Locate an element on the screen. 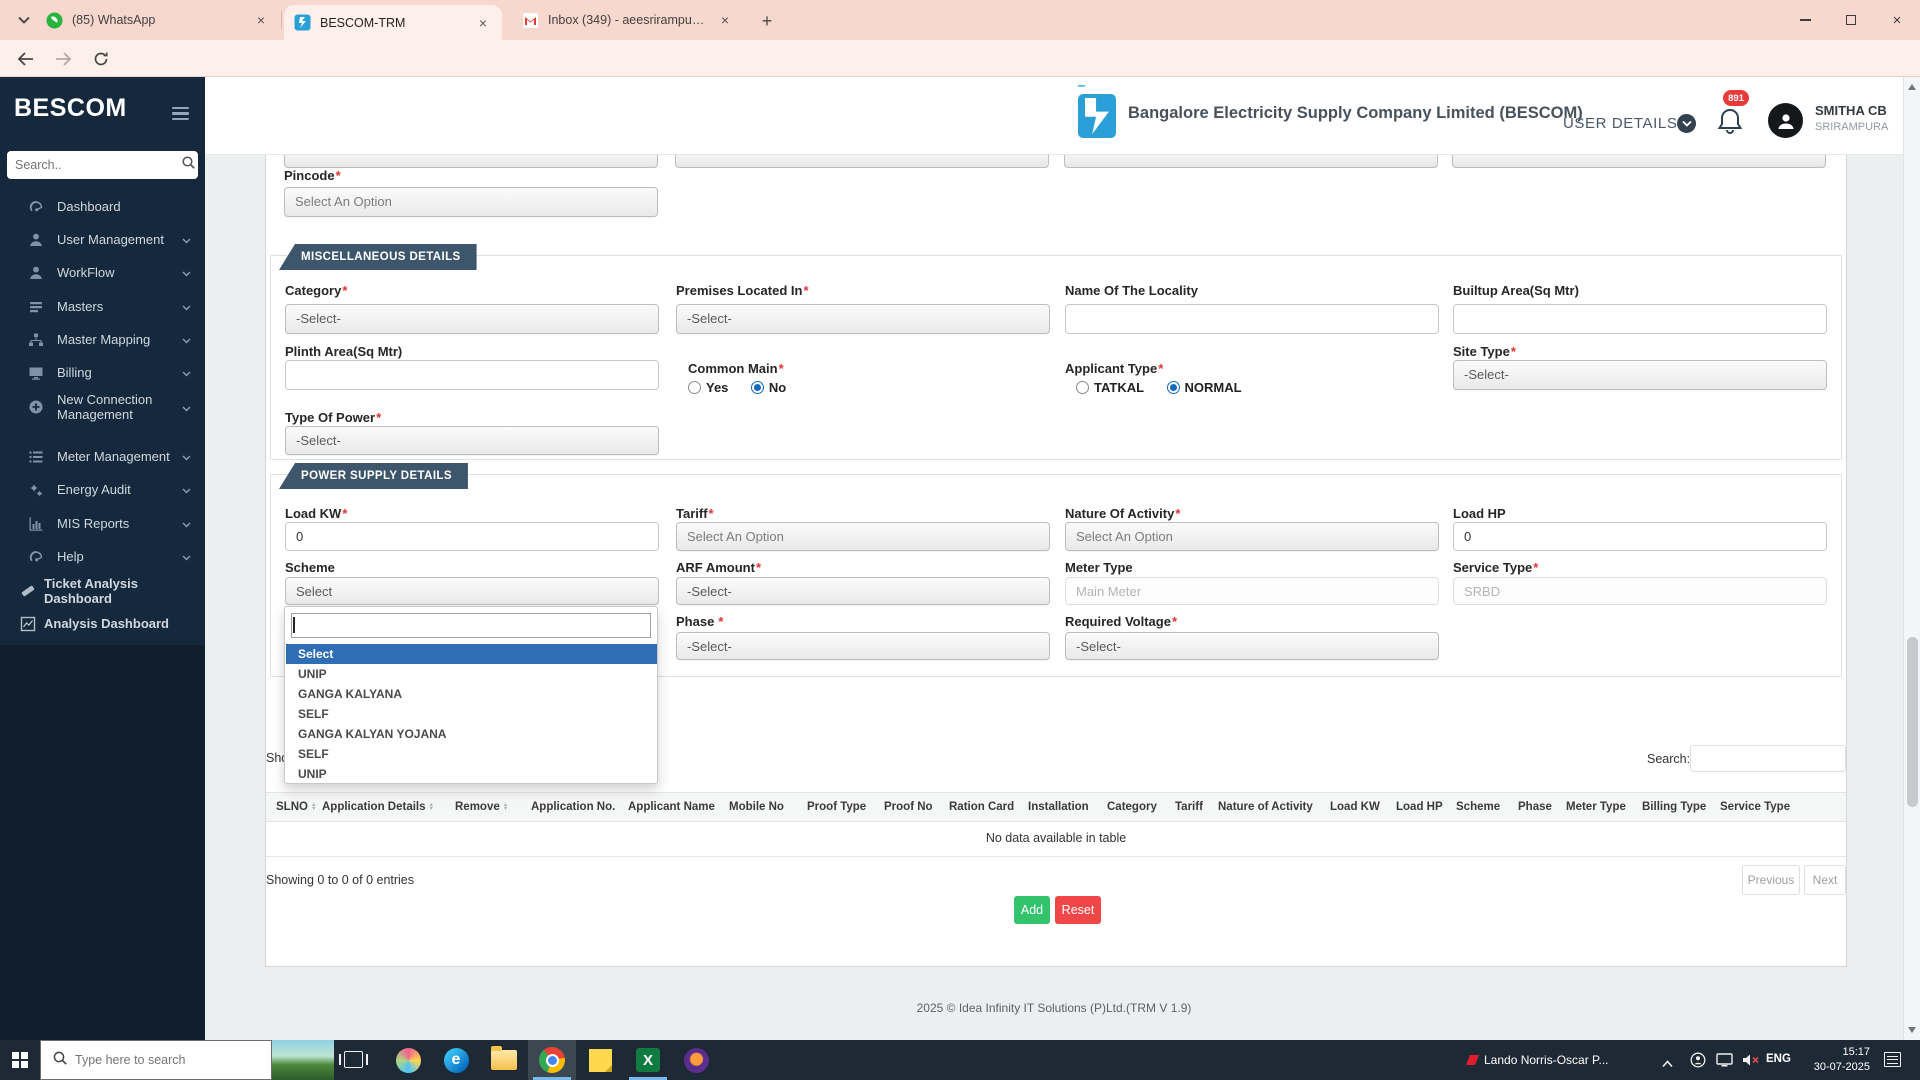 The image size is (1920, 1080). tab-bescom-trm: BESCOM-TRM × is located at coordinates (393, 22).